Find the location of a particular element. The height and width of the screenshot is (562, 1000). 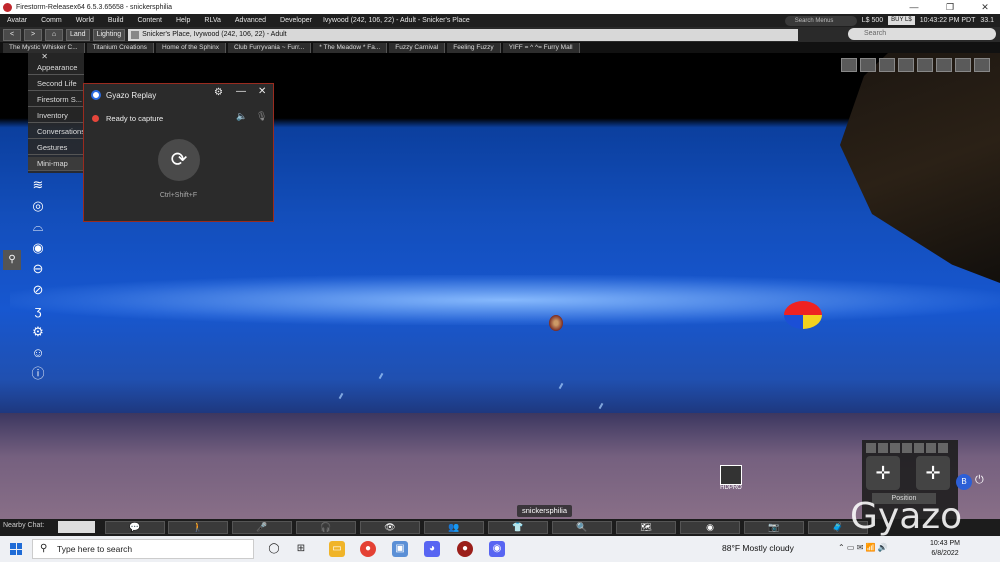

sidebar-item-second-life: Second Life is located at coordinates (56, 84).